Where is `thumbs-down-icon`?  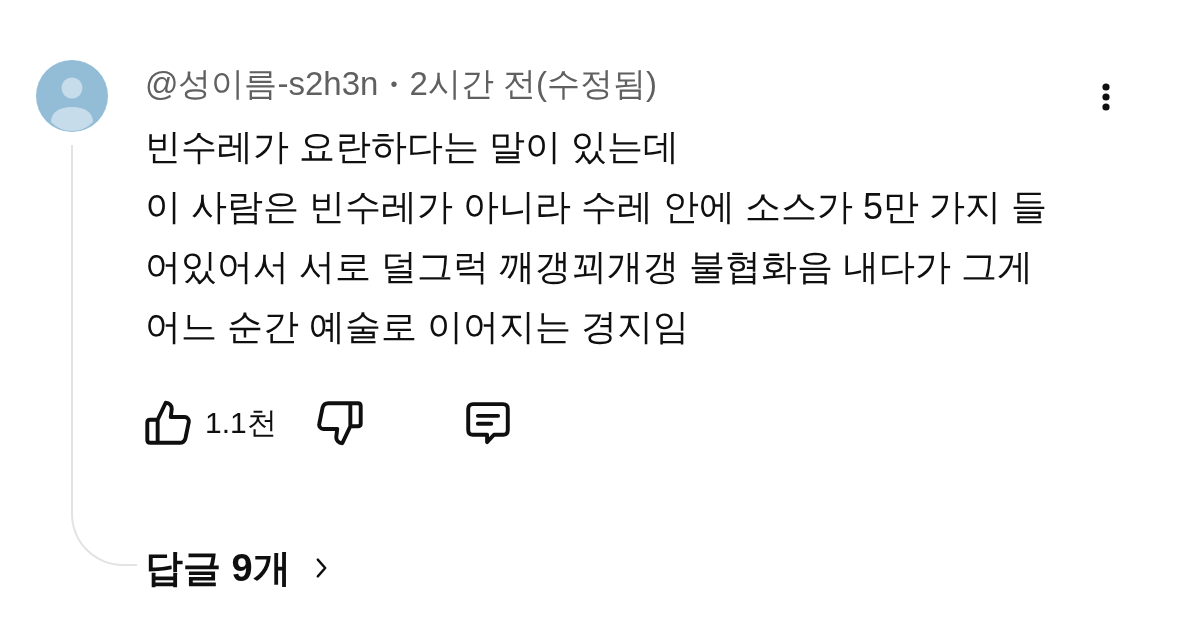 thumbs-down-icon is located at coordinates (339, 423).